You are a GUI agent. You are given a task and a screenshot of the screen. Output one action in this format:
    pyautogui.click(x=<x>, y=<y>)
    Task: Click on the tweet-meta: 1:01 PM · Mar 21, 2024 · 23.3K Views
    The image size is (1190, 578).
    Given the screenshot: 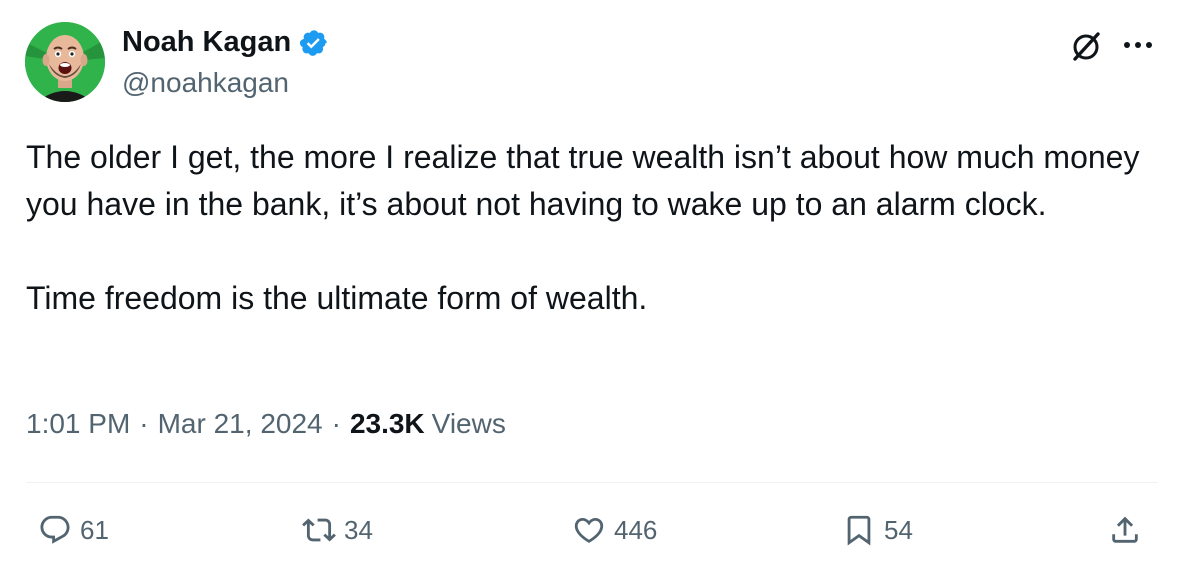 What is the action you would take?
    pyautogui.click(x=266, y=424)
    